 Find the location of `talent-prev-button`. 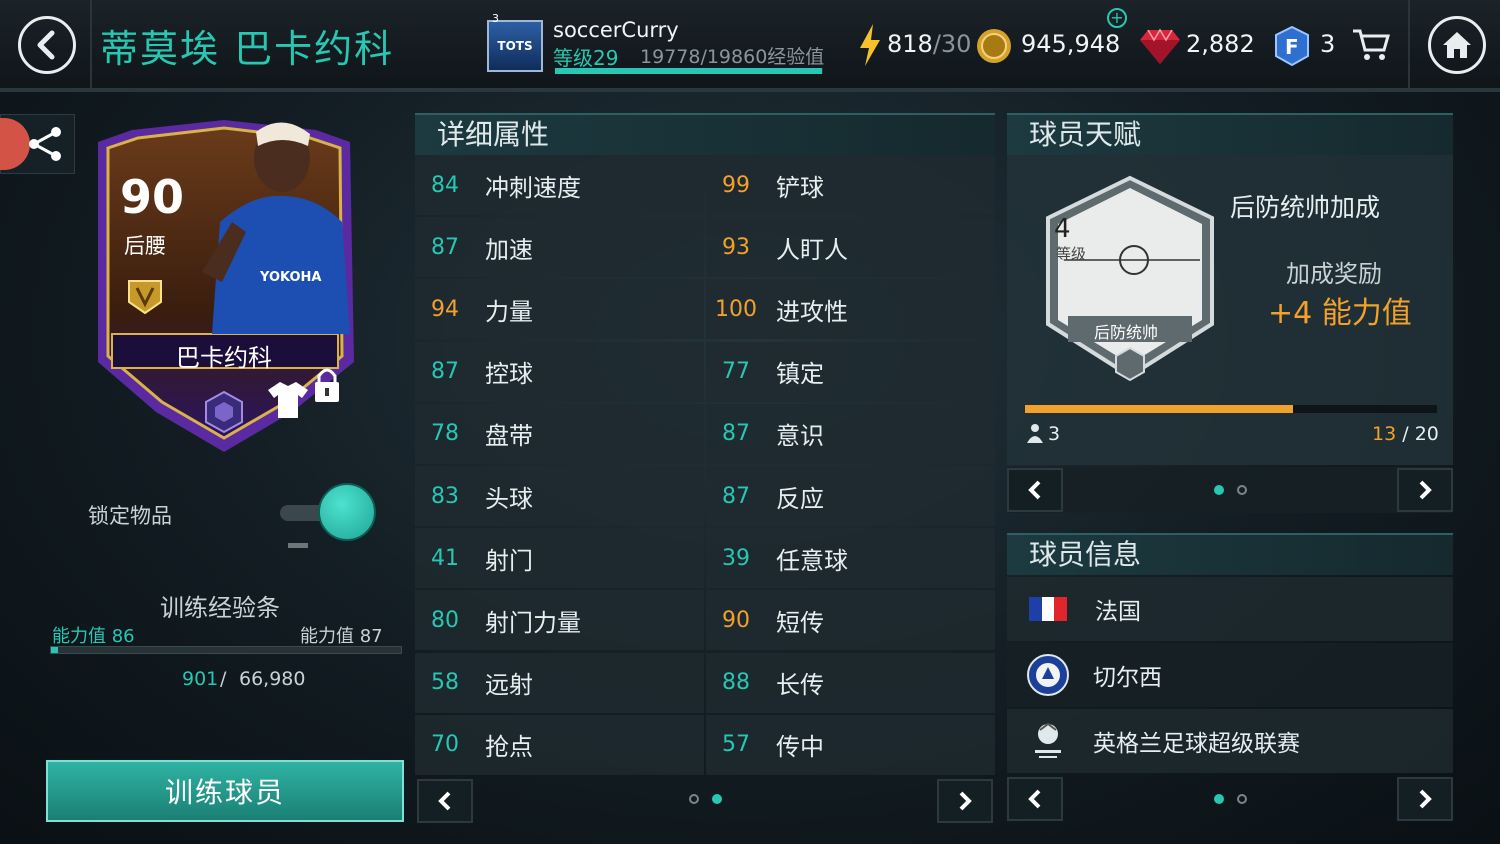

talent-prev-button is located at coordinates (1035, 490).